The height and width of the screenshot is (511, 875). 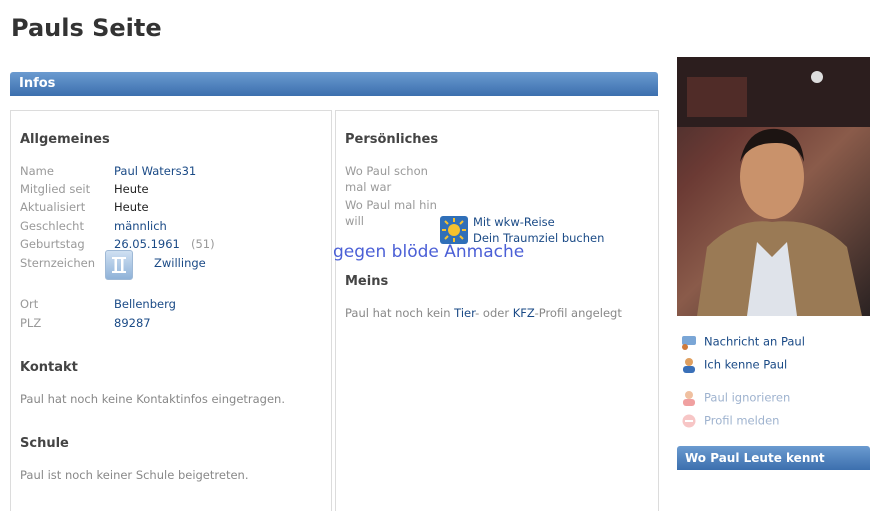 What do you see at coordinates (578, 313) in the screenshot?
I see `meins-text-post: -Profil angelegt` at bounding box center [578, 313].